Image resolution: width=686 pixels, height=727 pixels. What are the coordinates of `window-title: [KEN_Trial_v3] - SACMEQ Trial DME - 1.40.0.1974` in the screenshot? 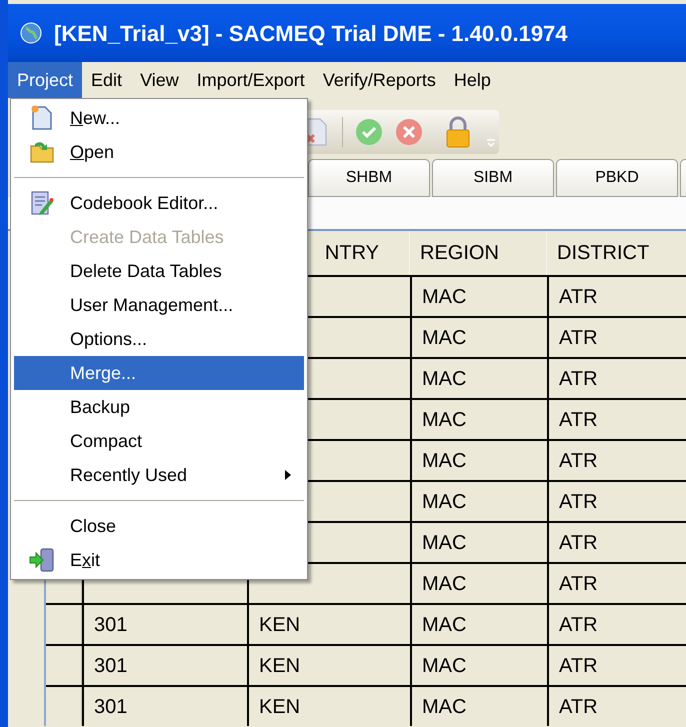 It's located at (311, 34).